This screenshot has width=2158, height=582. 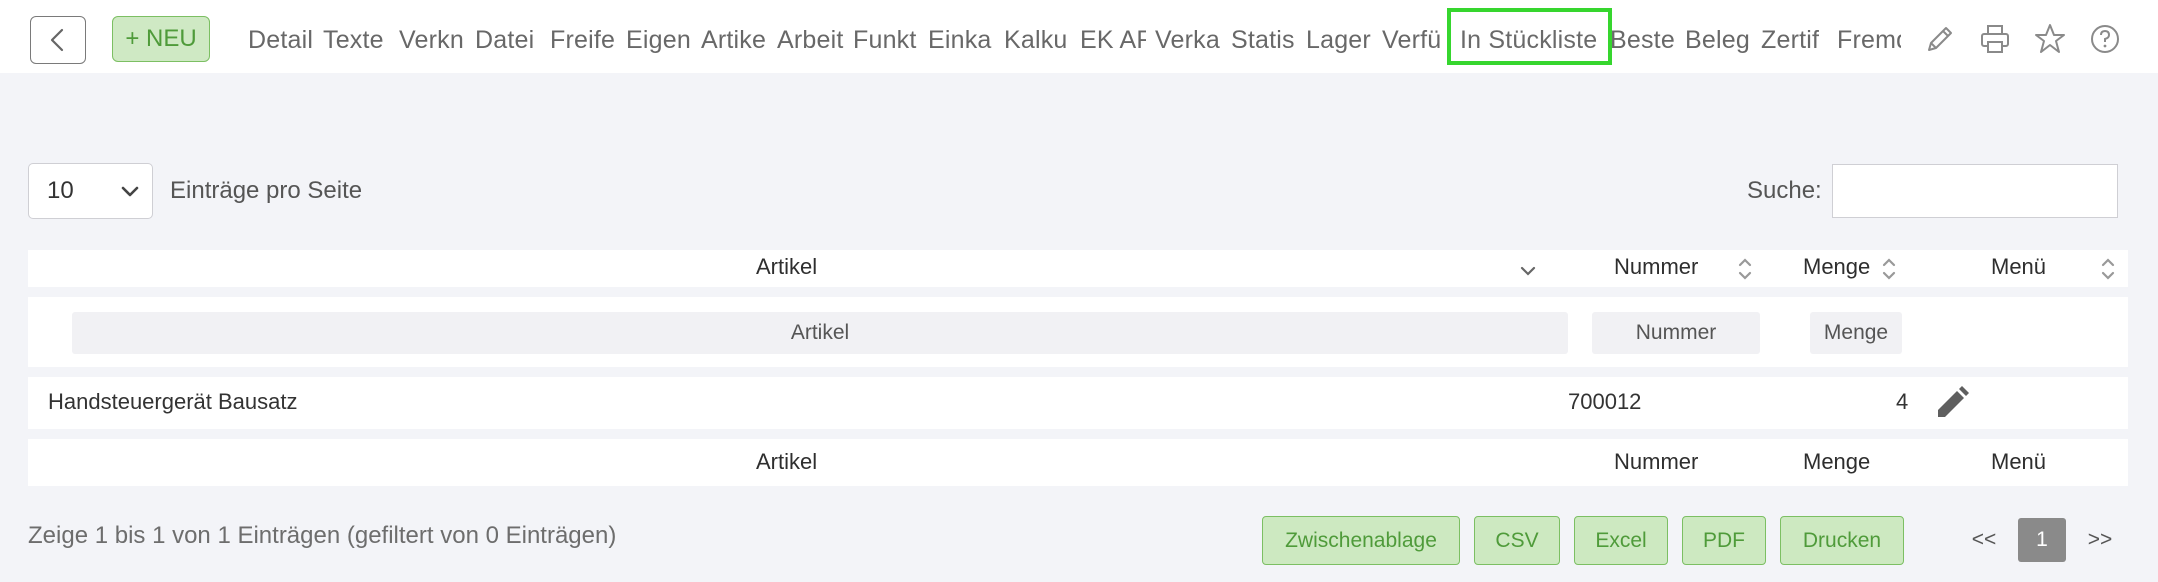 What do you see at coordinates (2018, 267) in the screenshot?
I see `column-header-menue: Menü` at bounding box center [2018, 267].